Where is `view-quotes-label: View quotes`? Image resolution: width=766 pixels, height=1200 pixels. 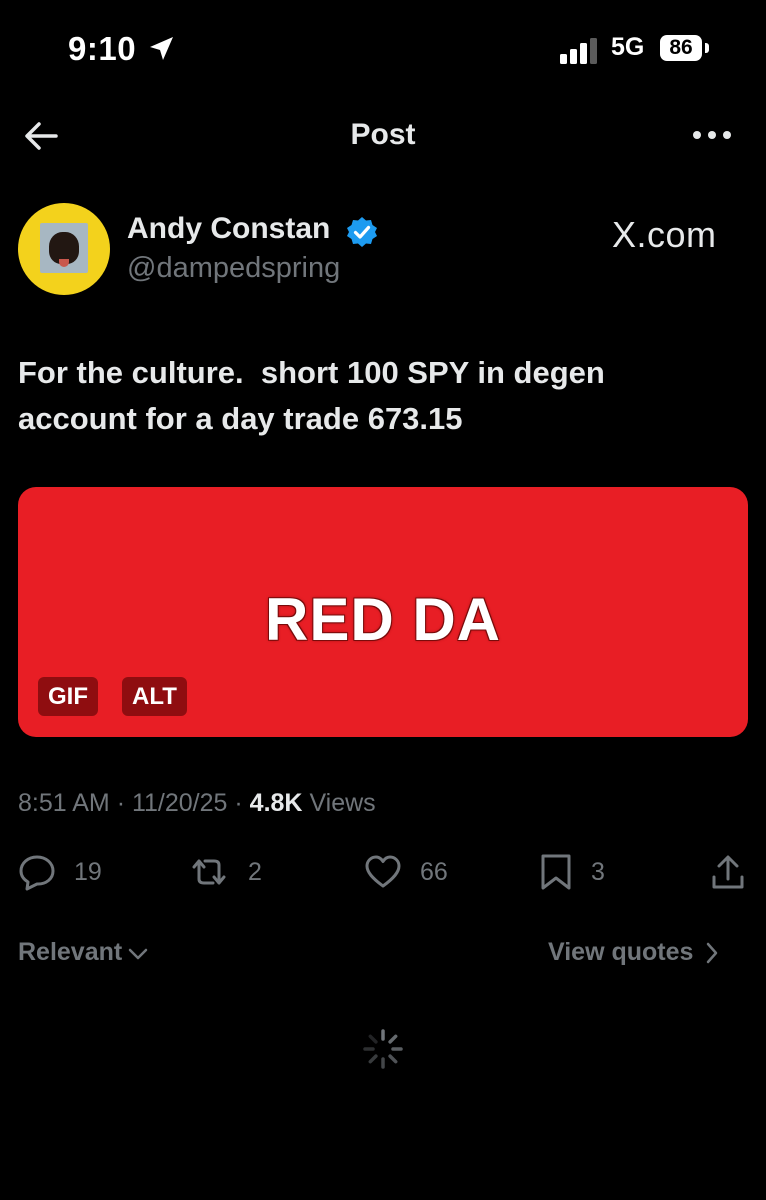 view-quotes-label: View quotes is located at coordinates (621, 952).